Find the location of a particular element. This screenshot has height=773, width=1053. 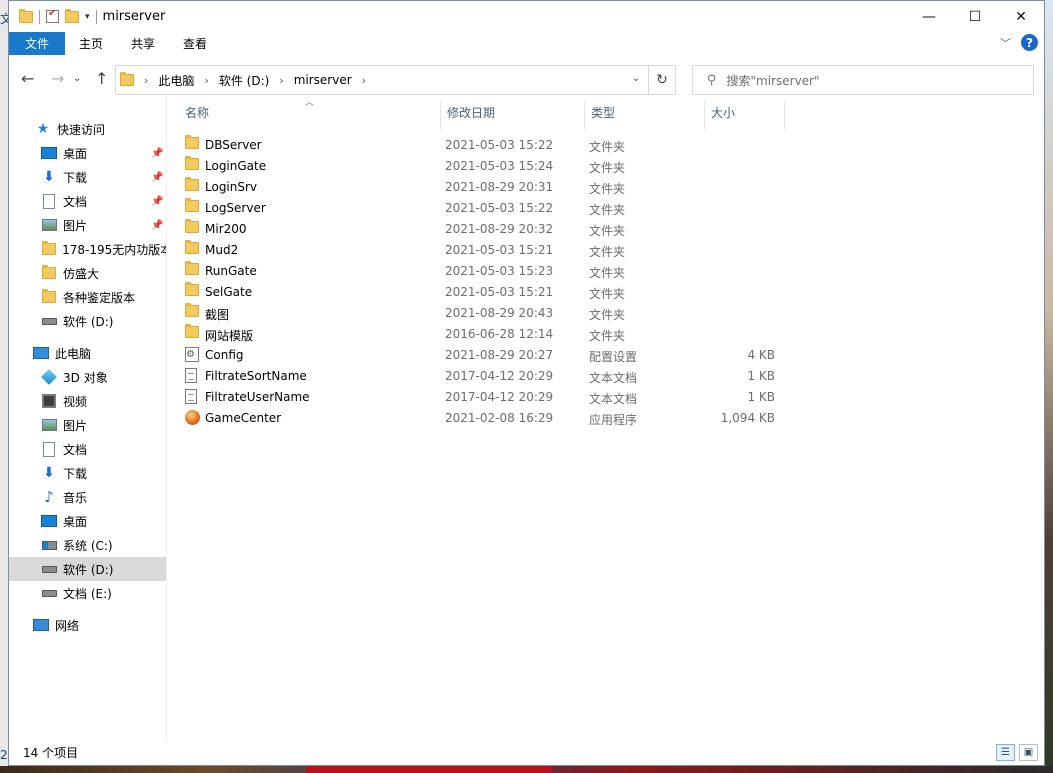

nav-item-3d-objects: 3D 对象 is located at coordinates (87, 377).